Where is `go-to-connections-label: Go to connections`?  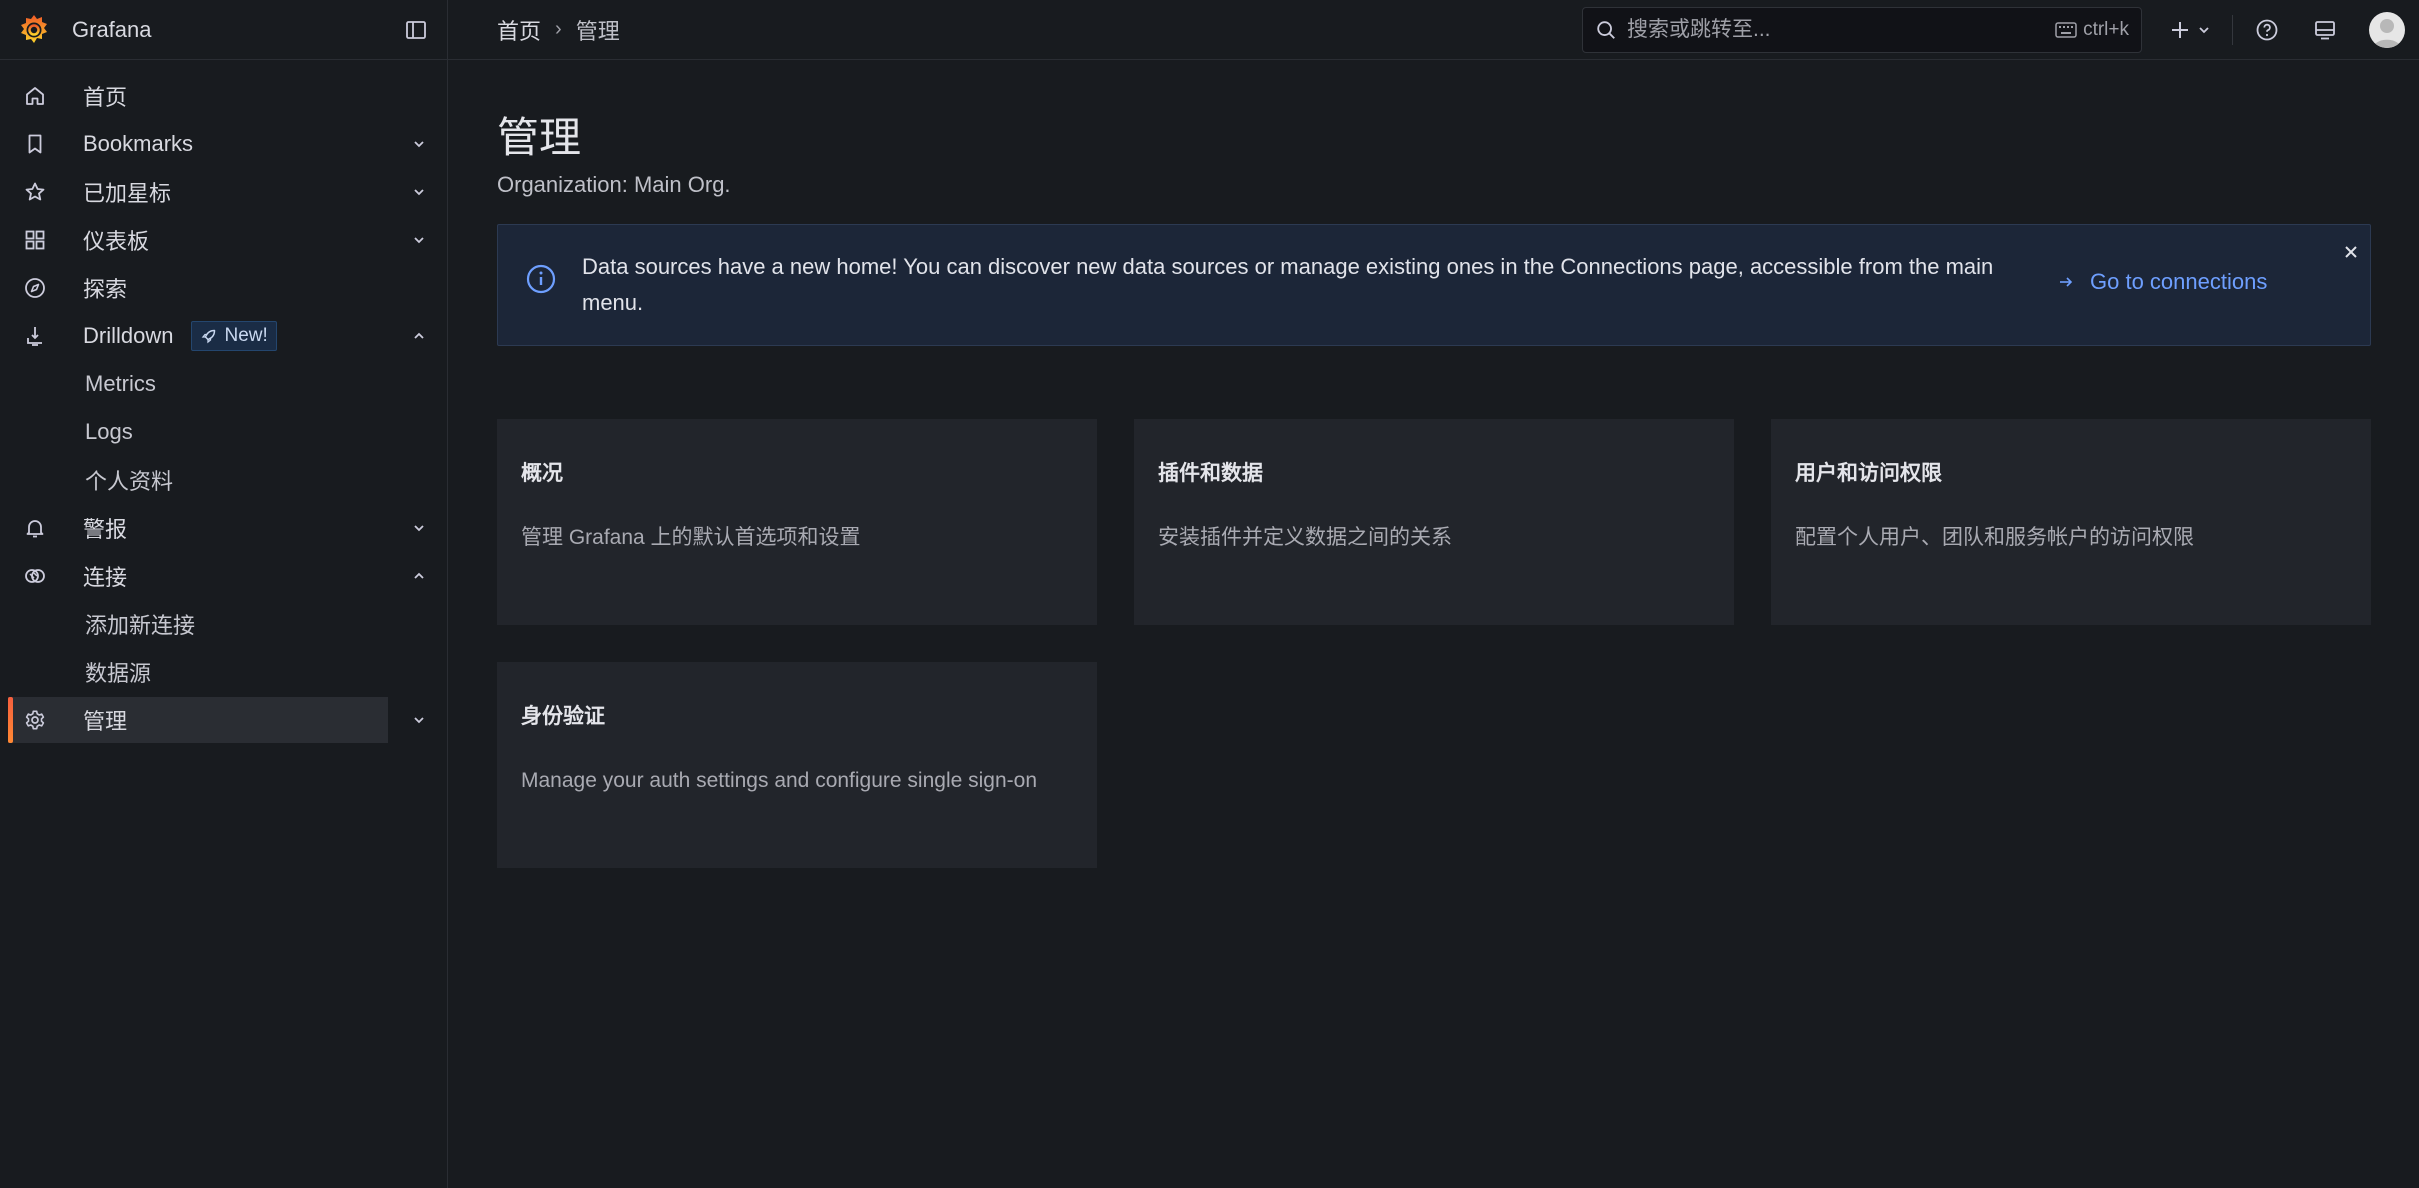 go-to-connections-label: Go to connections is located at coordinates (2179, 281).